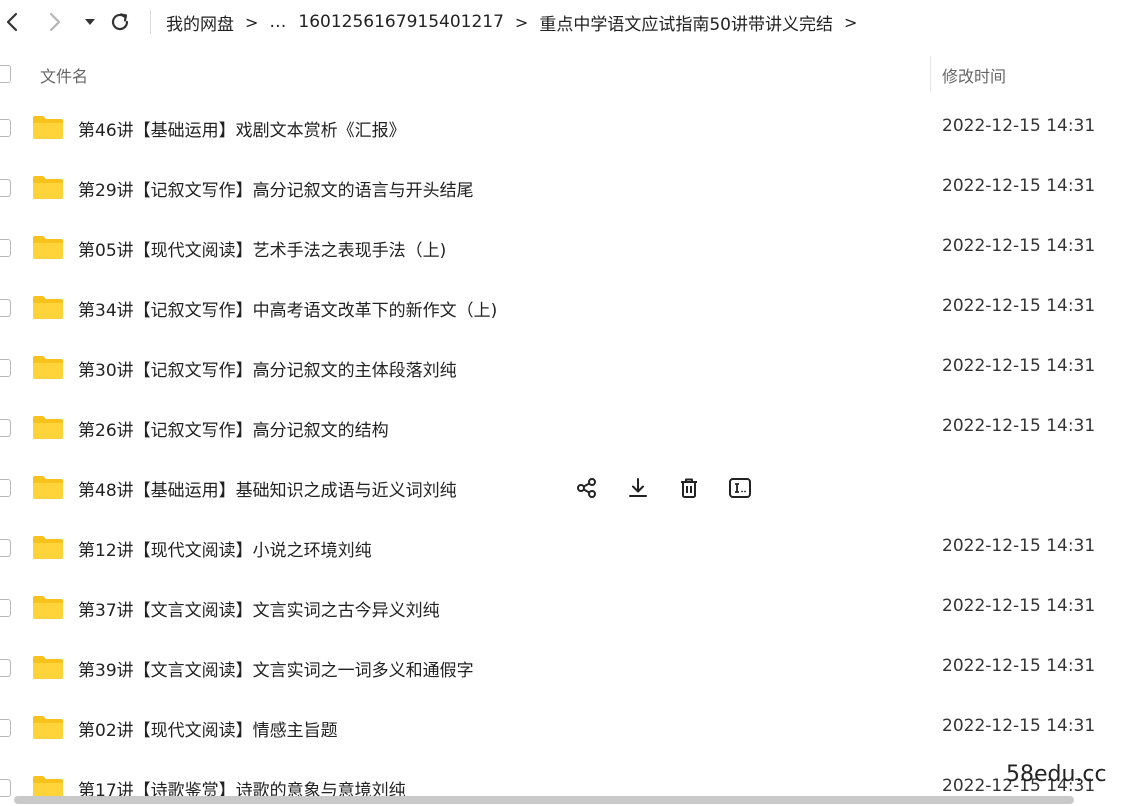 This screenshot has height=806, width=1132. I want to click on list-item: 第46讲【基础运用】戏剧文本赏析《汇报》 2022-12-15 14:31, so click(566, 128).